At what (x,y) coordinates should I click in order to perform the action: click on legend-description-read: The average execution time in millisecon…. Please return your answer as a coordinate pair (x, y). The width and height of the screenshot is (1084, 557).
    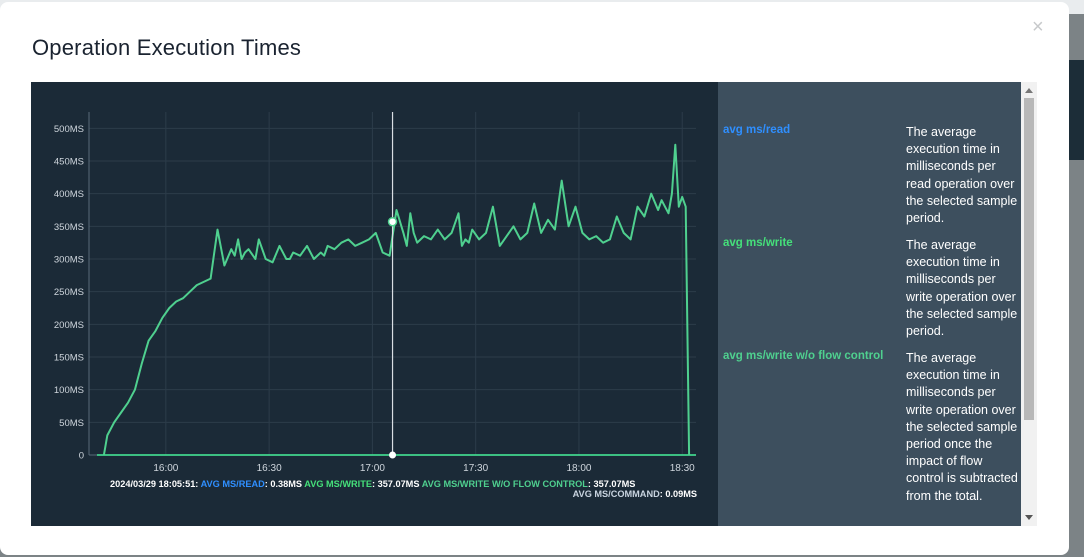
    Looking at the image, I should click on (962, 175).